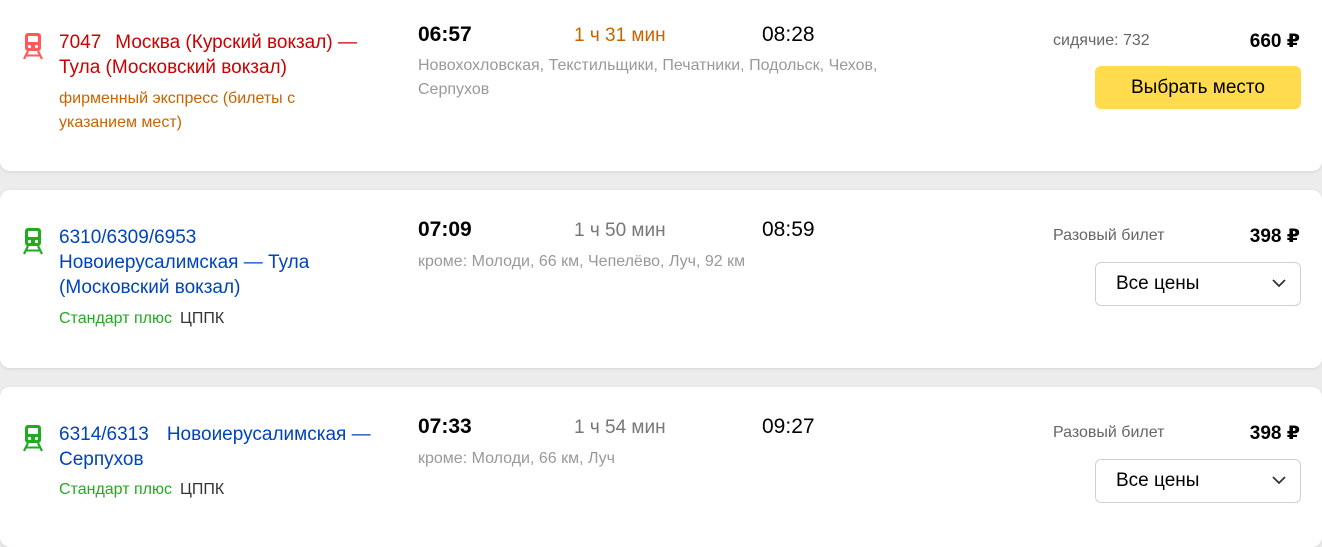 The image size is (1322, 547). Describe the element at coordinates (445, 426) in the screenshot. I see `departure-time: 07:33` at that location.